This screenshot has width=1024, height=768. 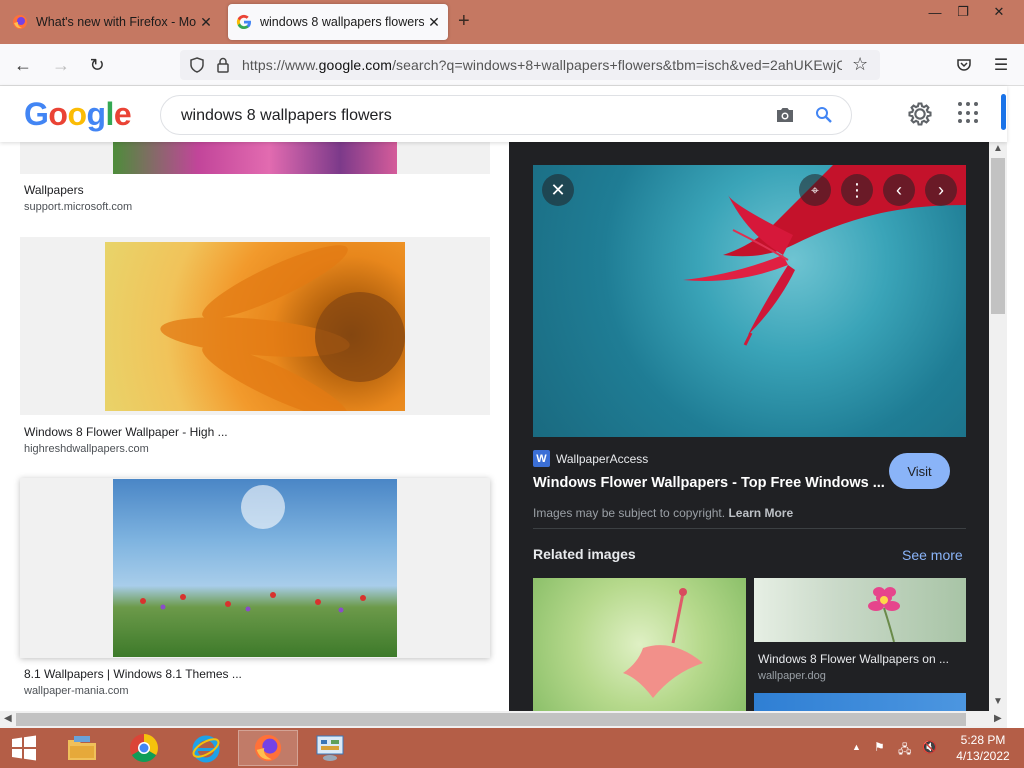 What do you see at coordinates (920, 114) in the screenshot?
I see `settings-gear-icon` at bounding box center [920, 114].